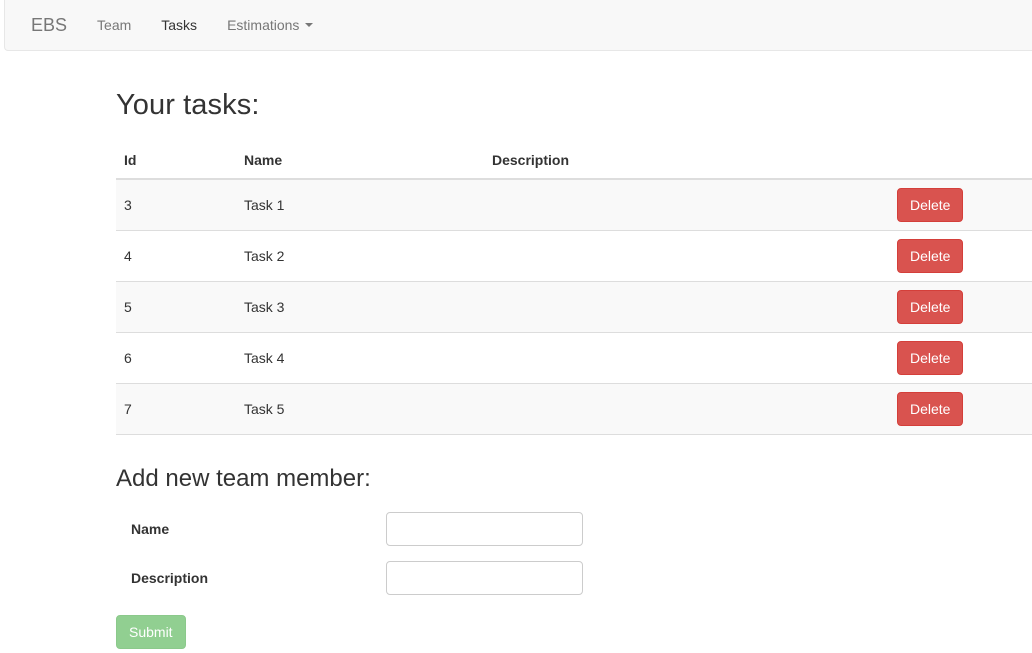 This screenshot has height=653, width=1032. I want to click on description-input, so click(484, 578).